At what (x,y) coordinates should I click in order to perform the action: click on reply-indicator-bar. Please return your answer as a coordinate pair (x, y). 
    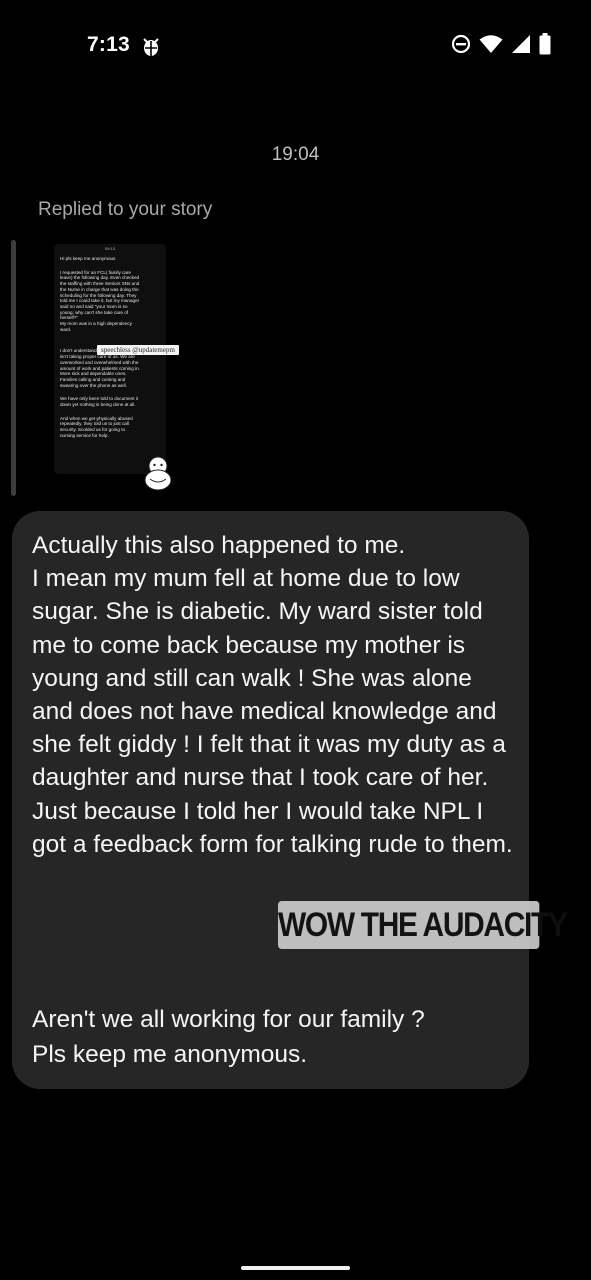
    Looking at the image, I should click on (13, 368).